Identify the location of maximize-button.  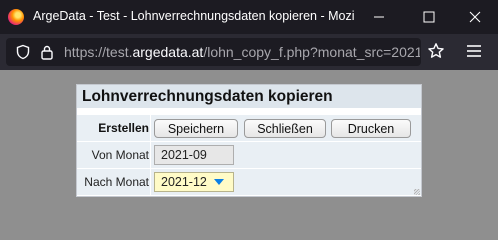
(429, 17).